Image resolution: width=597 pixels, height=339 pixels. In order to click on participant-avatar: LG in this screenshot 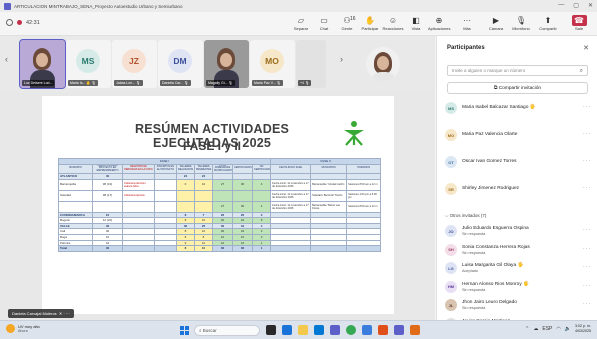, I will do `click(451, 268)`.